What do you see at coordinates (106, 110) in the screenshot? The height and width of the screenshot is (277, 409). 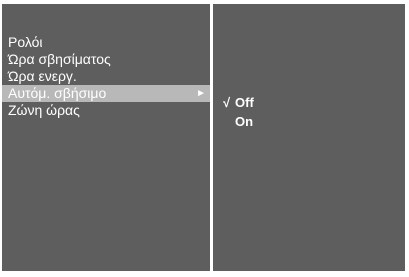 I see `menu-item-time-zone: Ζώνη ώρας` at bounding box center [106, 110].